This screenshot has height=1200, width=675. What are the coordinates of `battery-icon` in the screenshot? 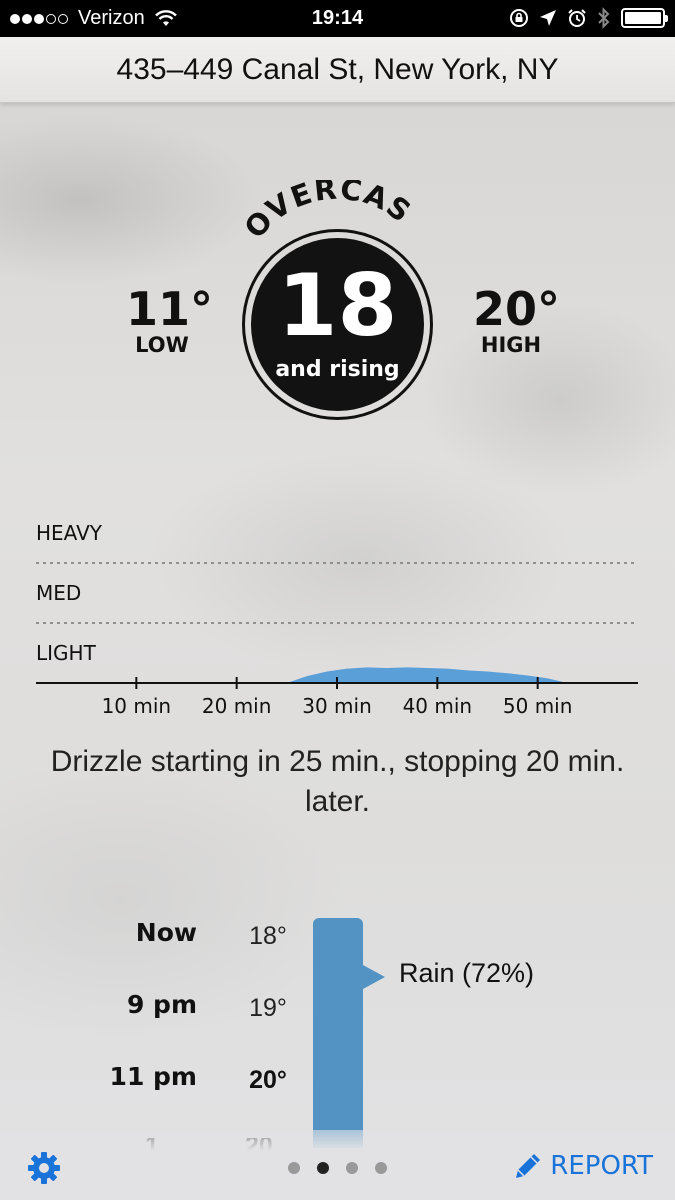 It's located at (644, 18).